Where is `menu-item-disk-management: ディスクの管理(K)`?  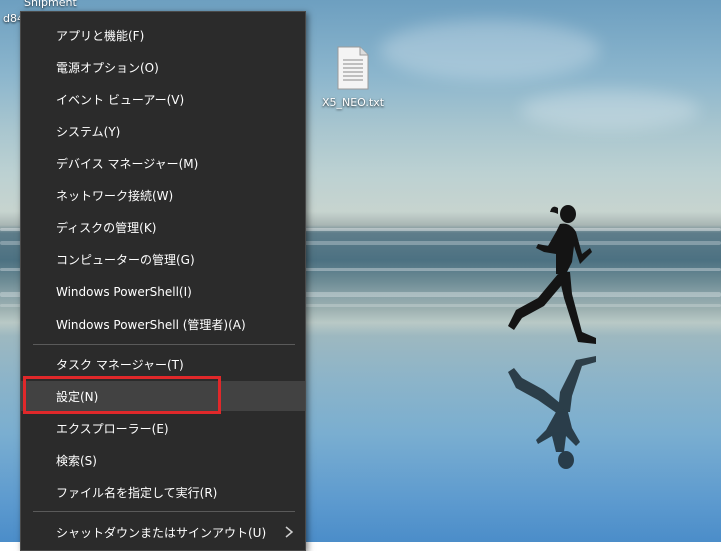
menu-item-disk-management: ディスクの管理(K) is located at coordinates (163, 227).